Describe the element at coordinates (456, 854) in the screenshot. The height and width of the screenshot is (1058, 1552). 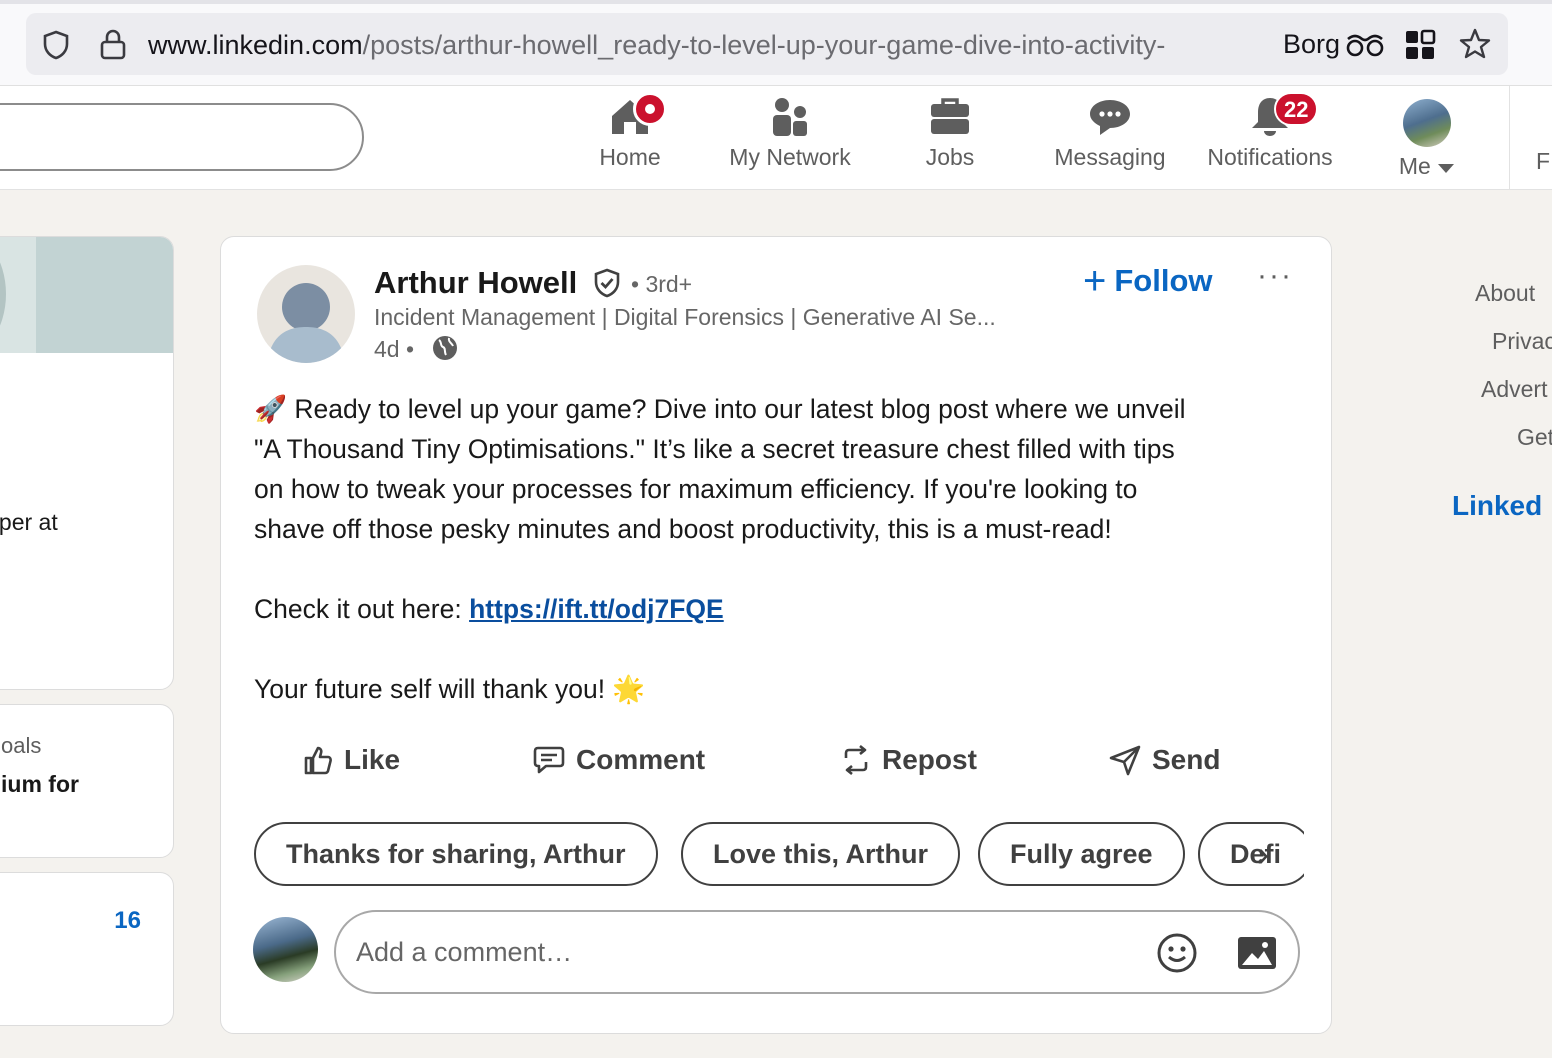
I see `reply-chip: Thanks for sharing, Arthur` at that location.